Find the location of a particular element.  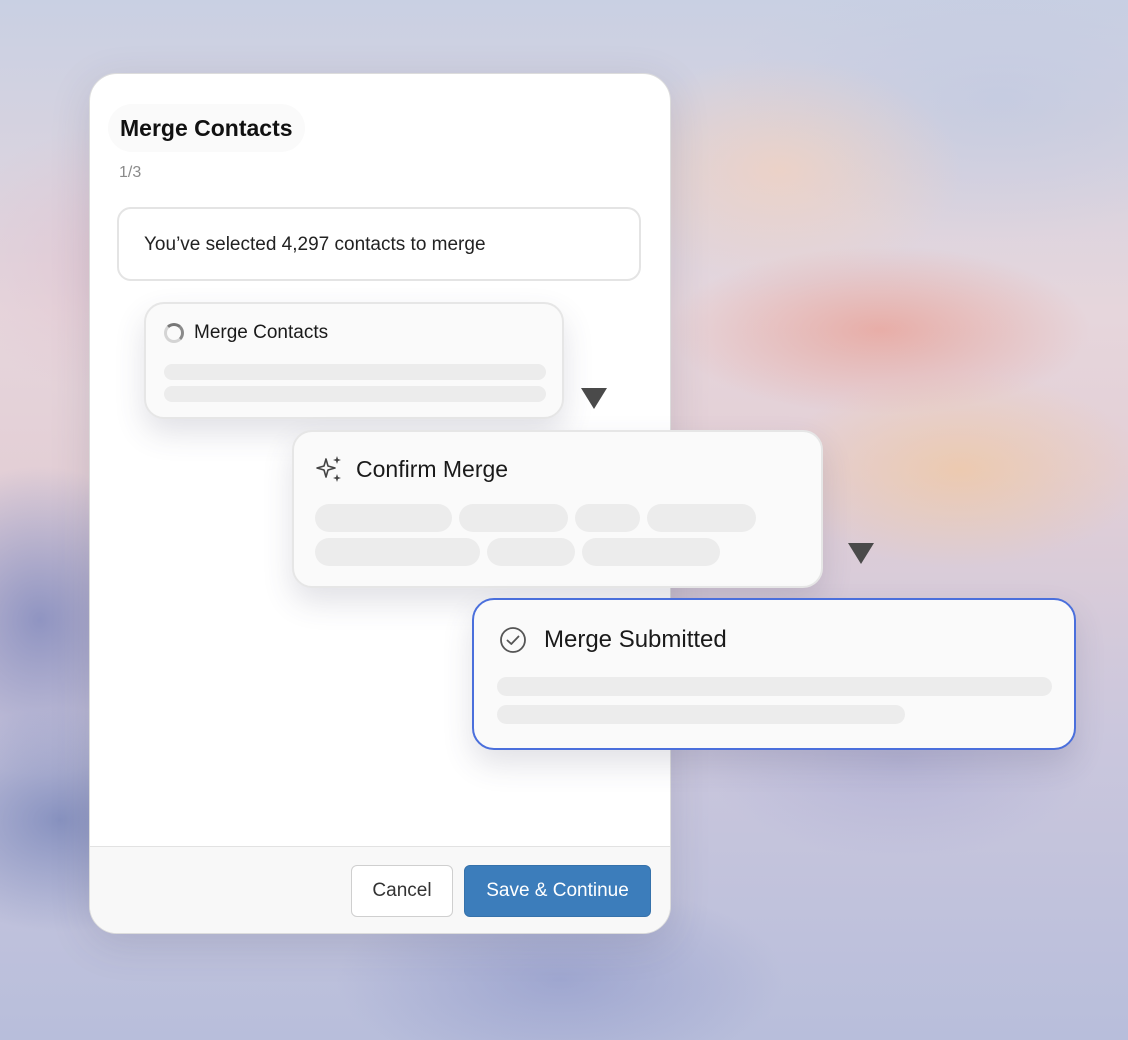

cancel-button: Cancel is located at coordinates (402, 891).